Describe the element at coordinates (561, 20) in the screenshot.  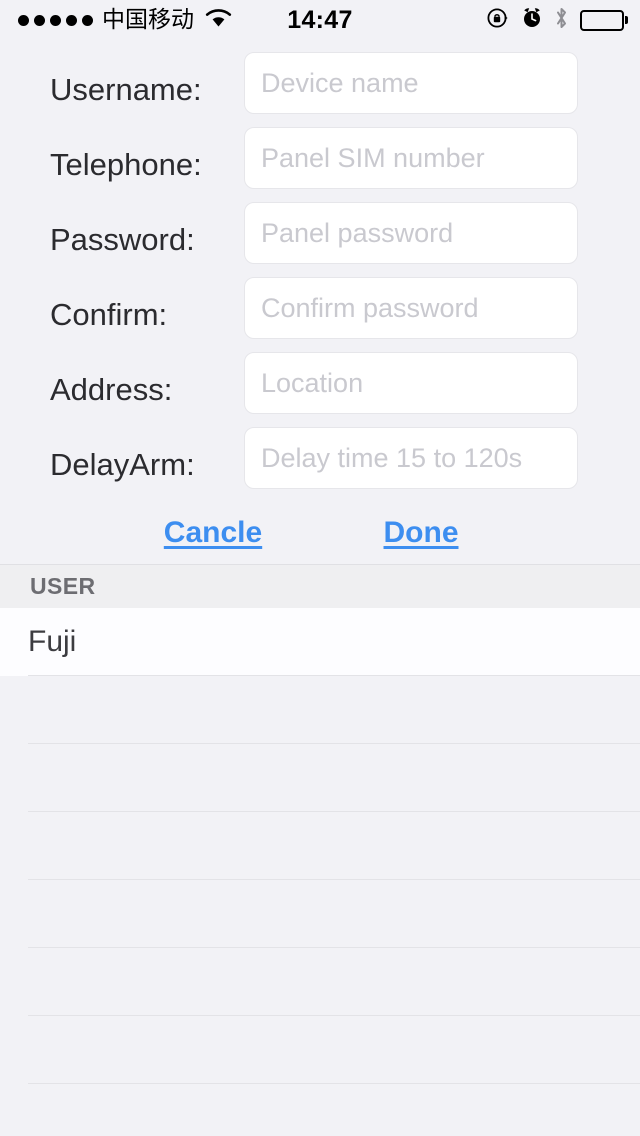
I see `bluetooth-icon` at that location.